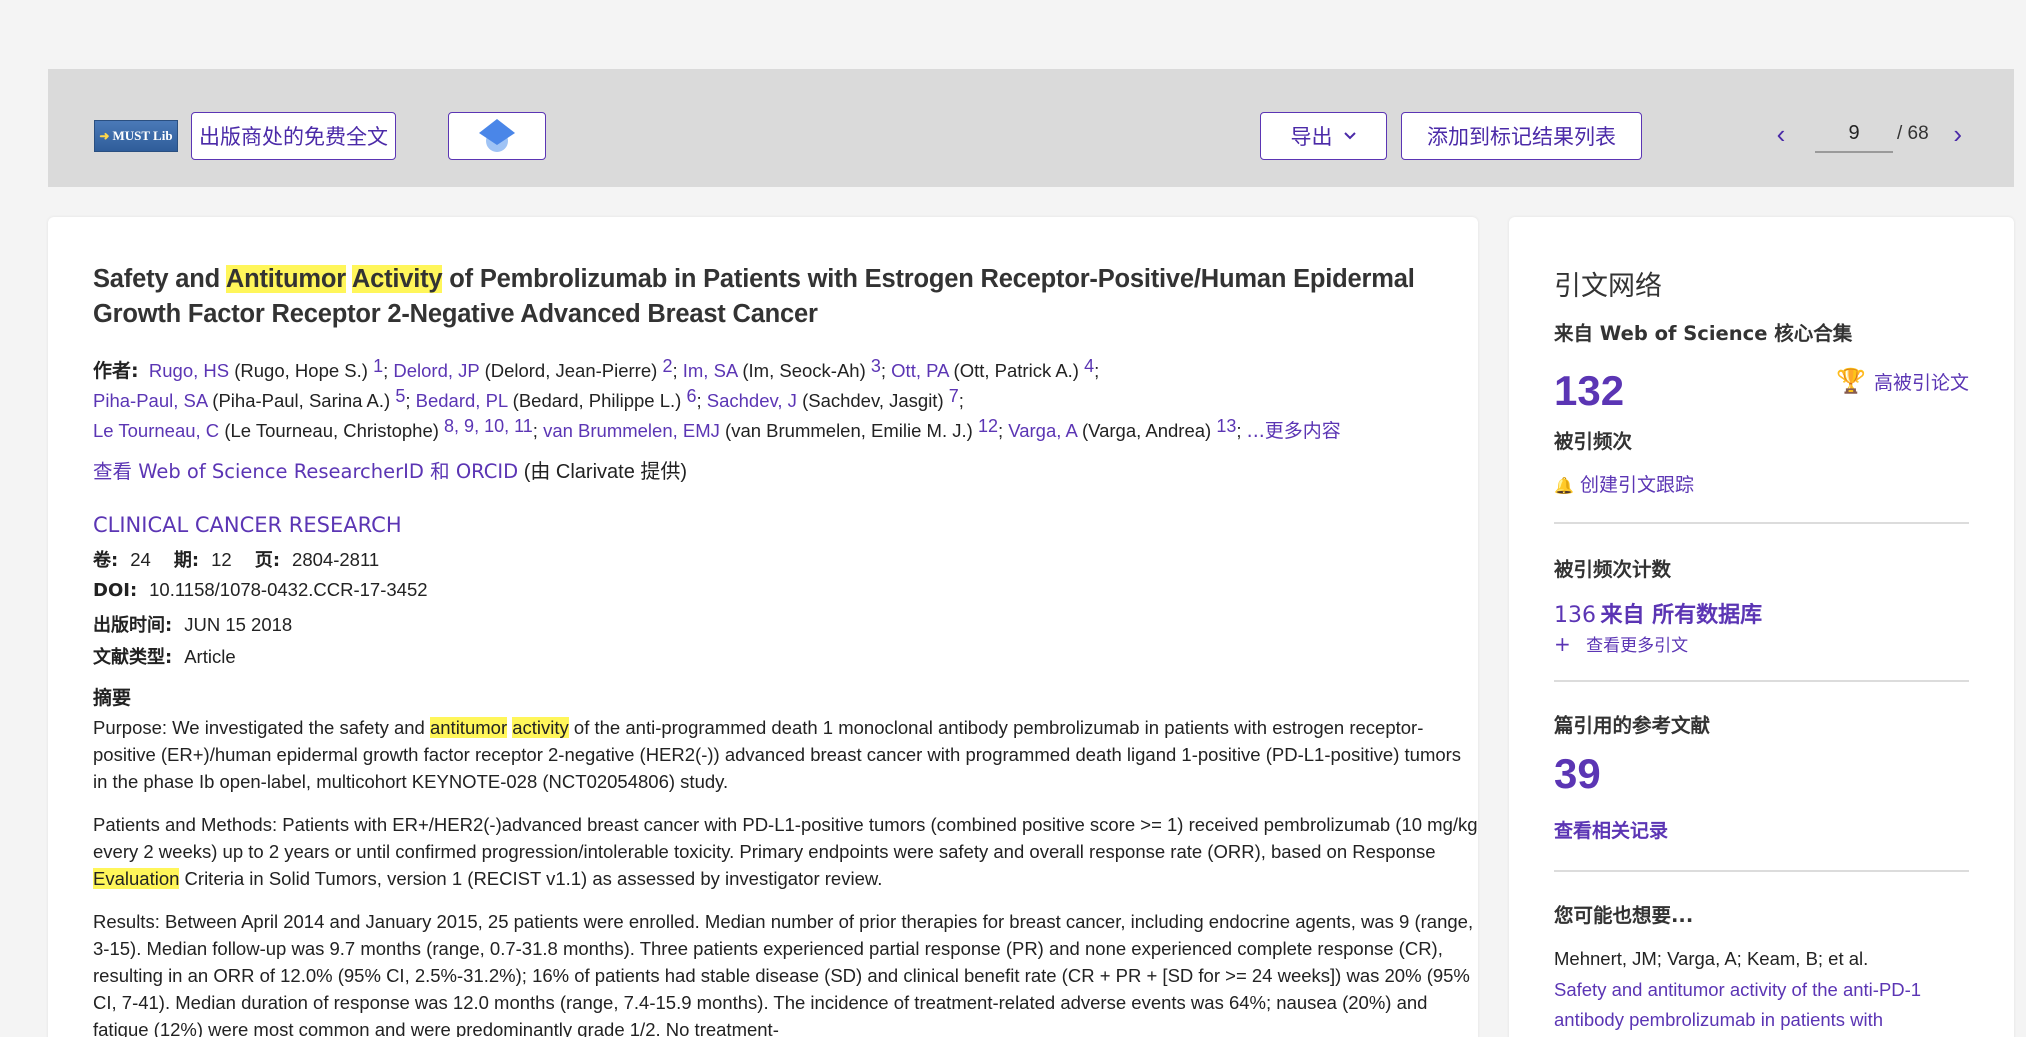  Describe the element at coordinates (1311, 137) in the screenshot. I see `export-label: 导出` at that location.